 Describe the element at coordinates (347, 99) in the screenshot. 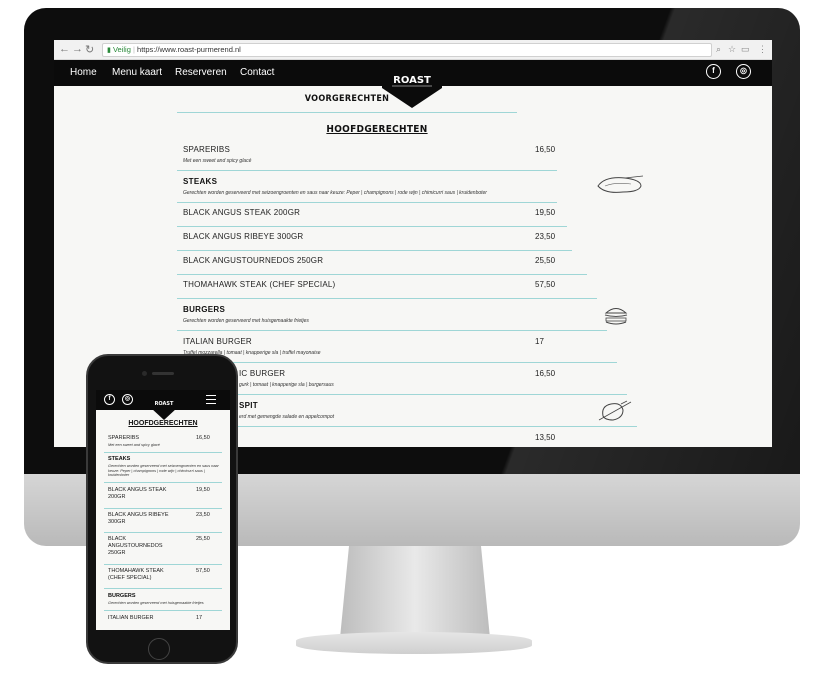

I see `previous-section-heading: VOORGERECHTEN` at that location.